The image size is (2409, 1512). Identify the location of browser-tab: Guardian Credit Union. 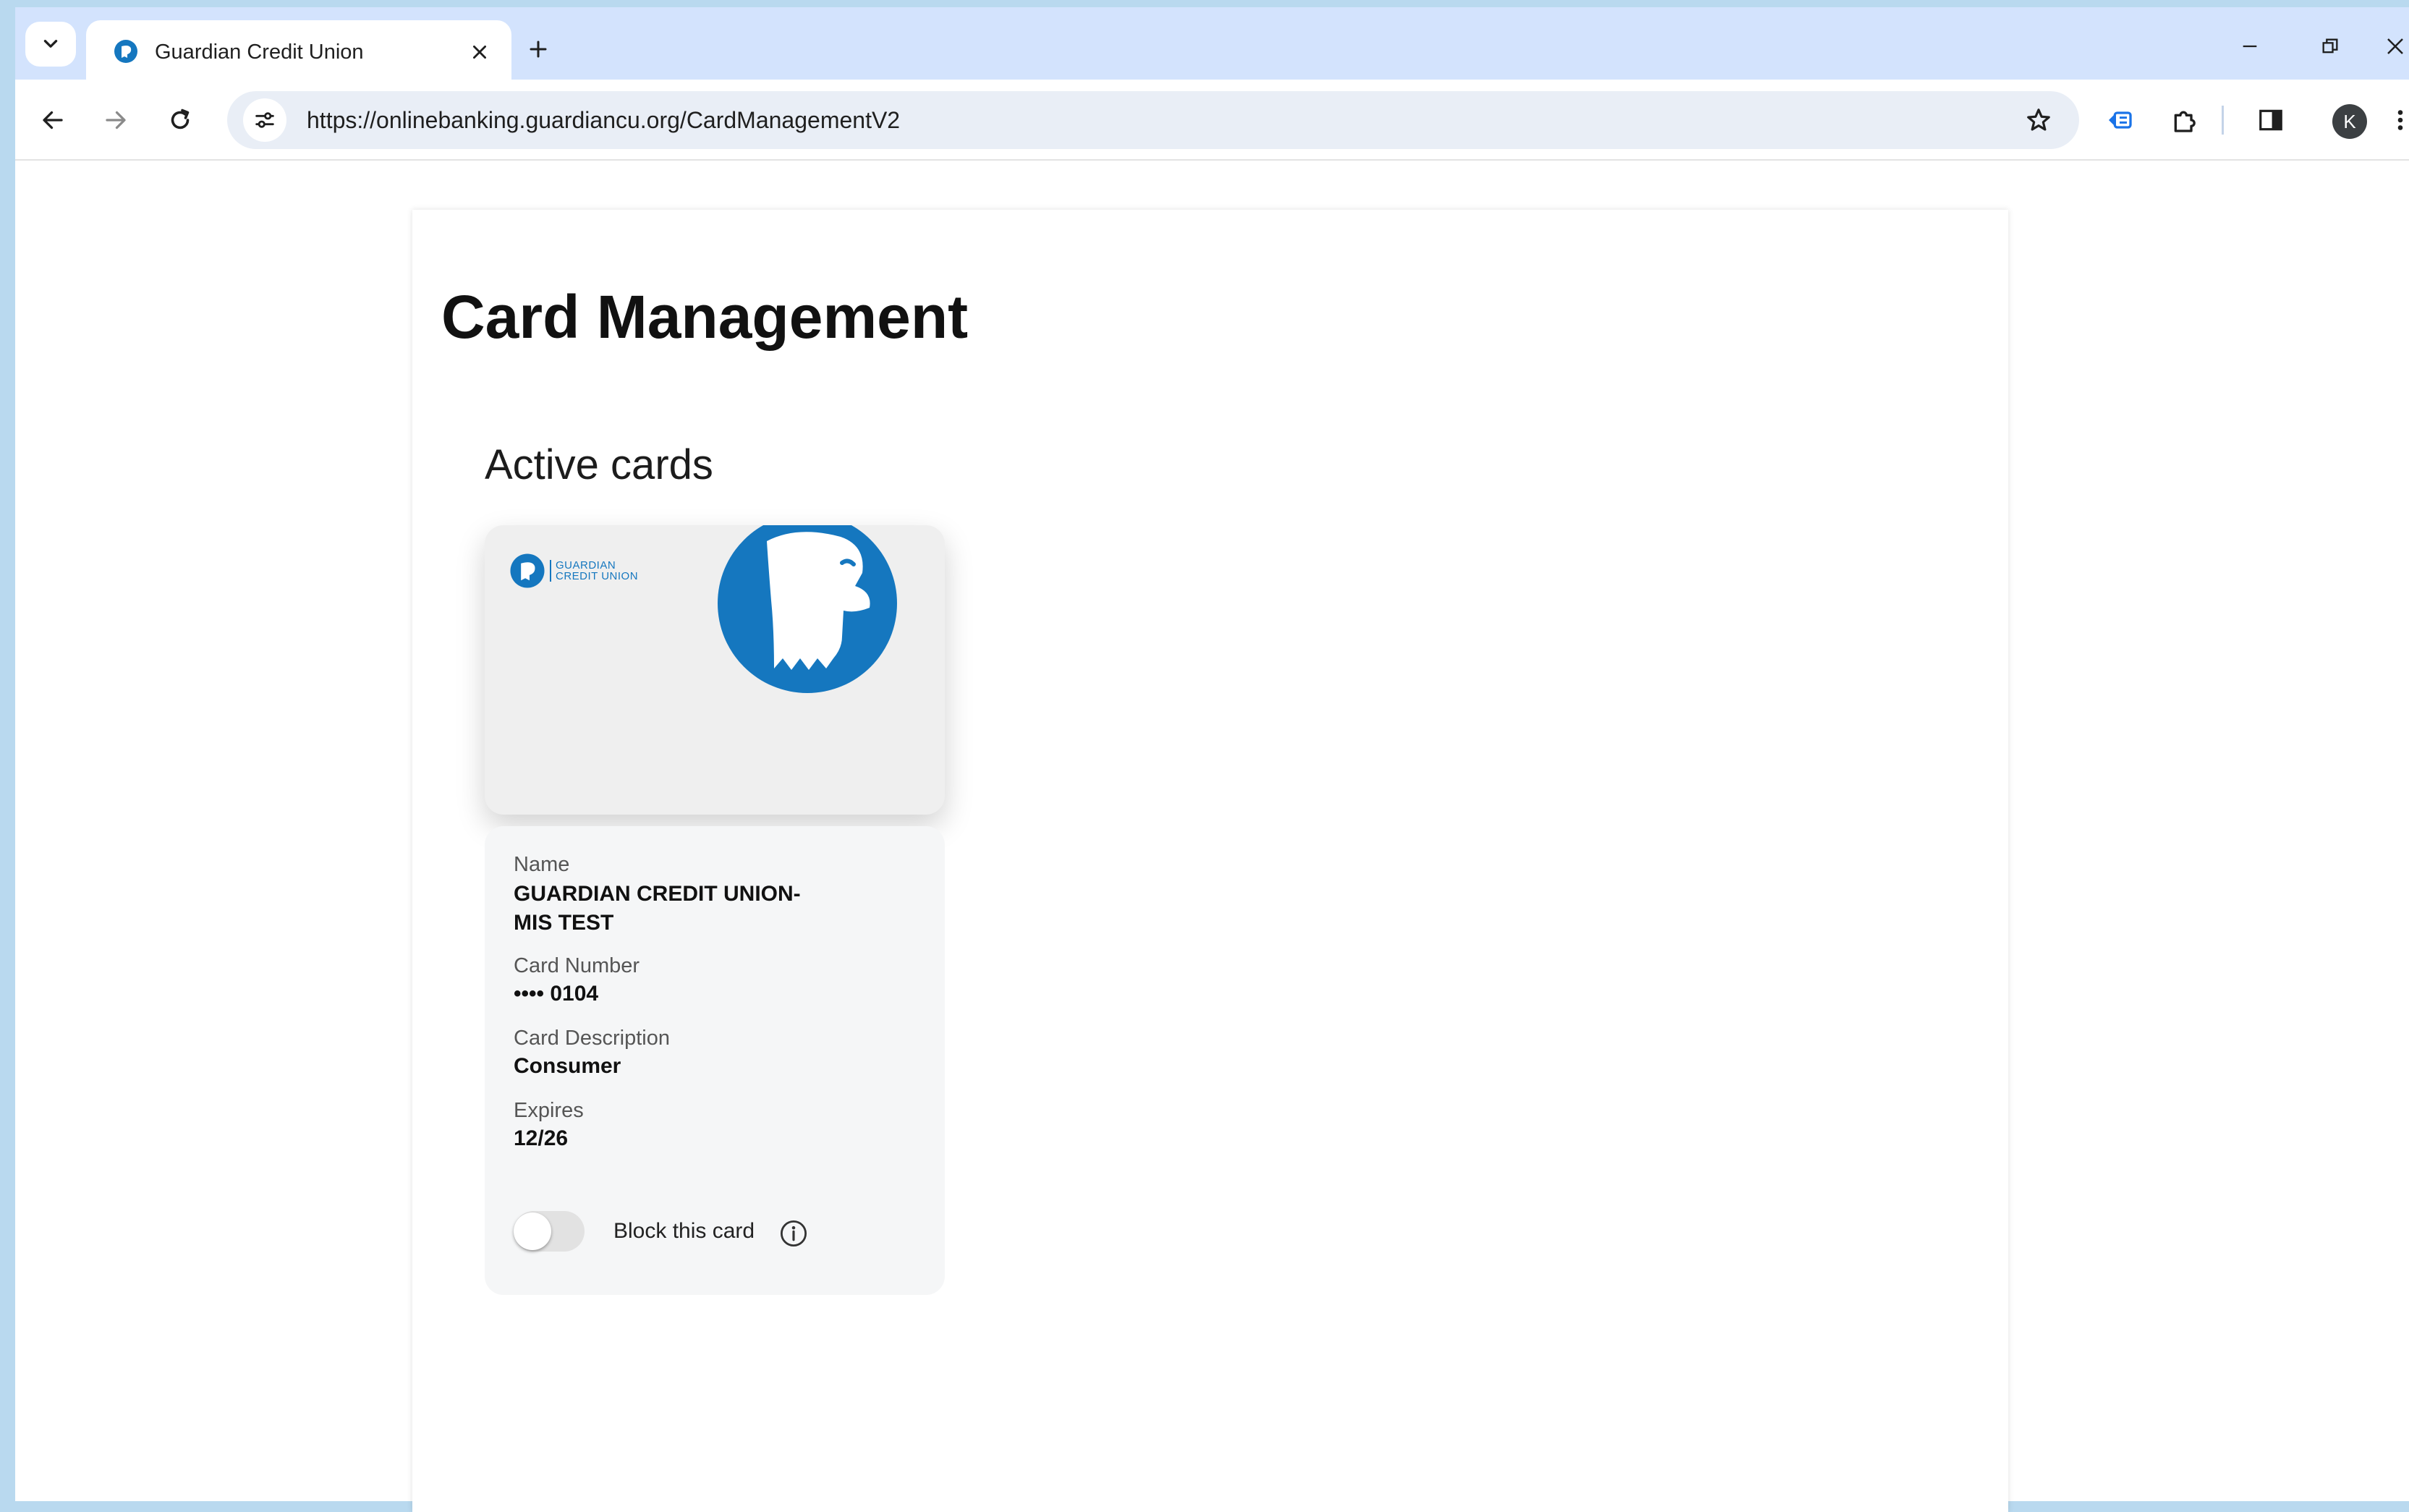
(298, 53).